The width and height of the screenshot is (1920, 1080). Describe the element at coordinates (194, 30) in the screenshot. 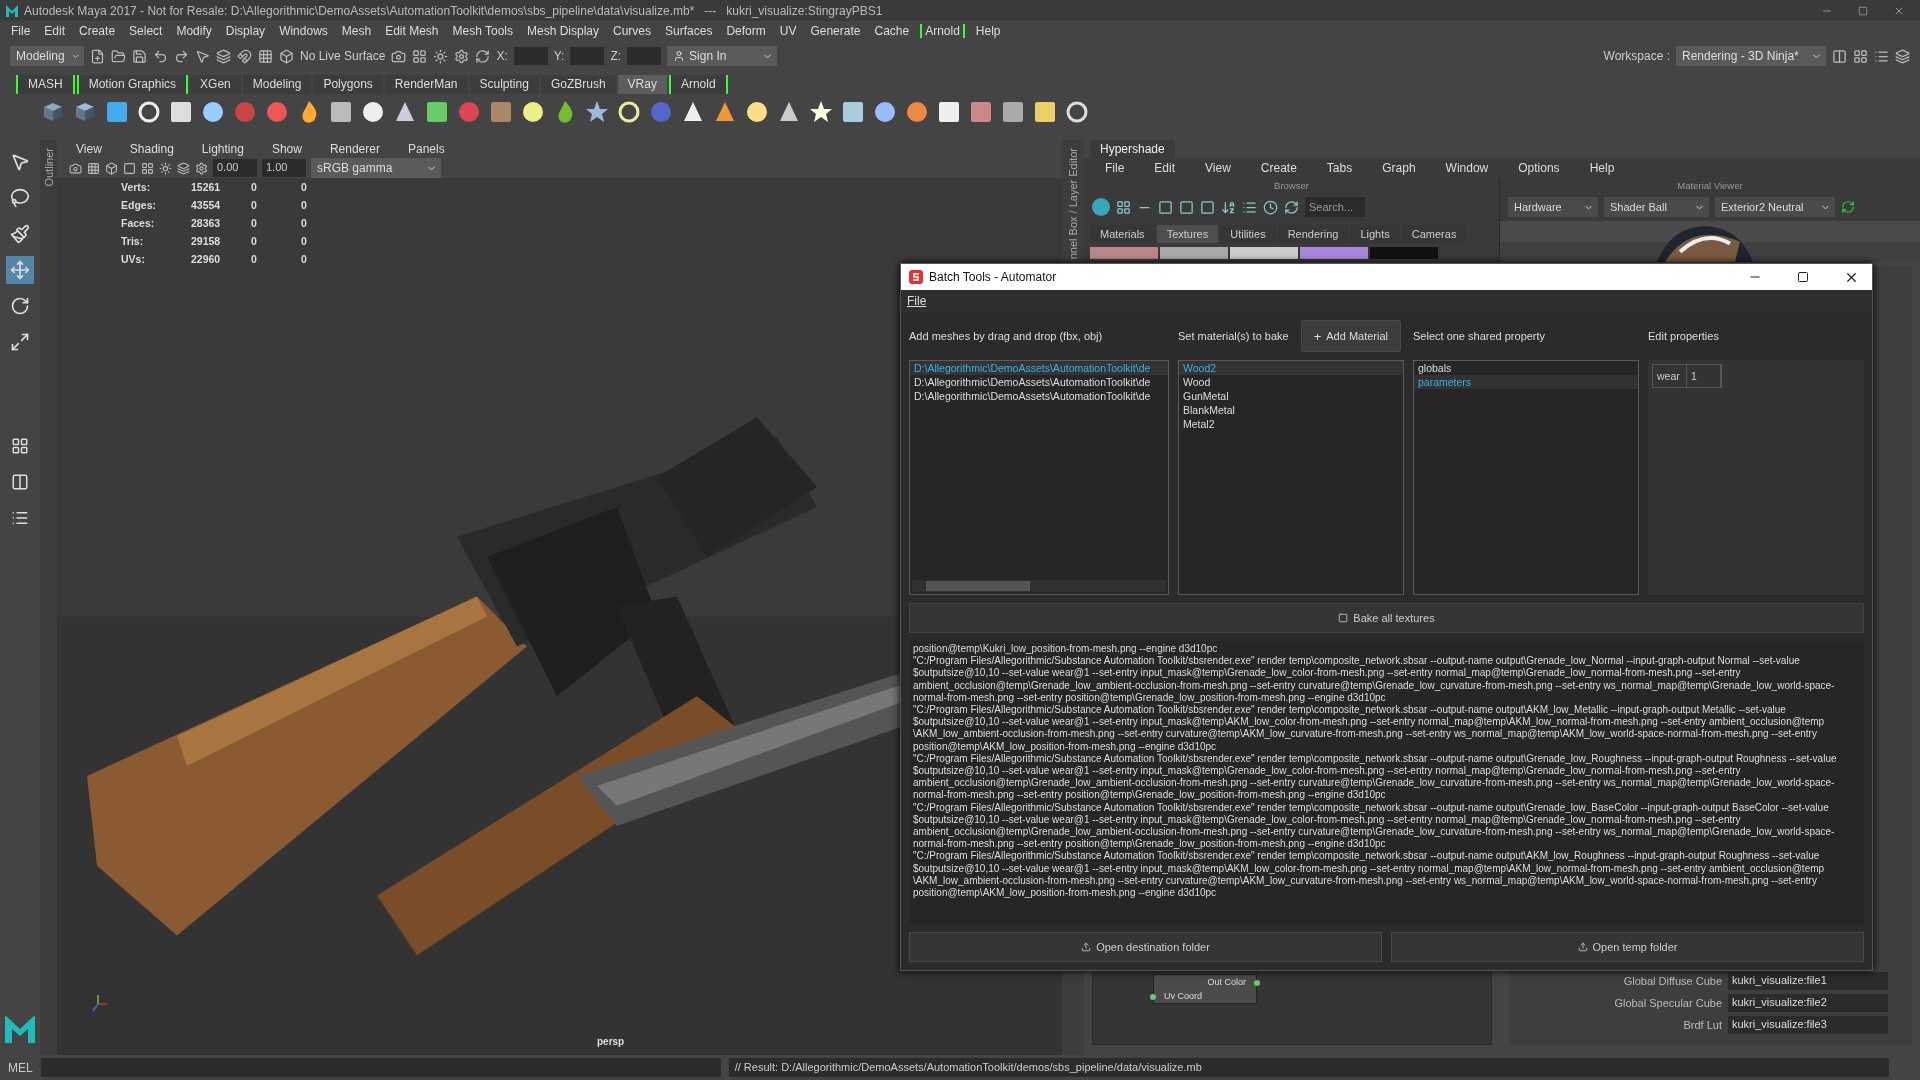

I see `menu-item: Modify` at that location.